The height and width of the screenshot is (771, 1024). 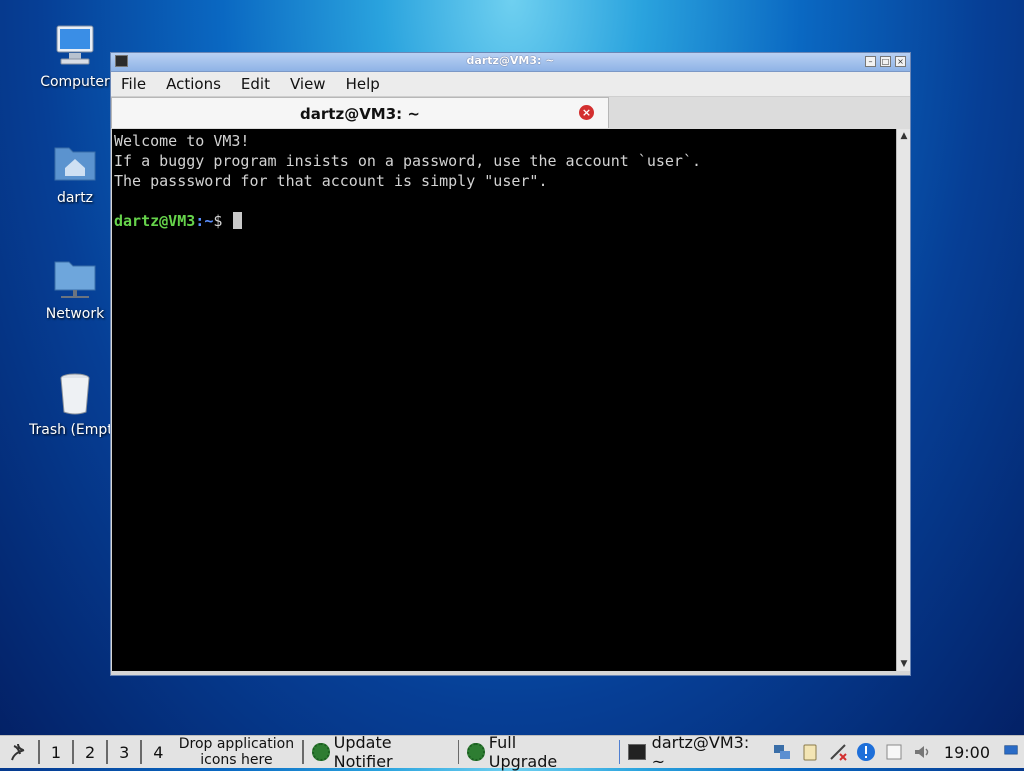 I want to click on menu-view: View, so click(x=308, y=84).